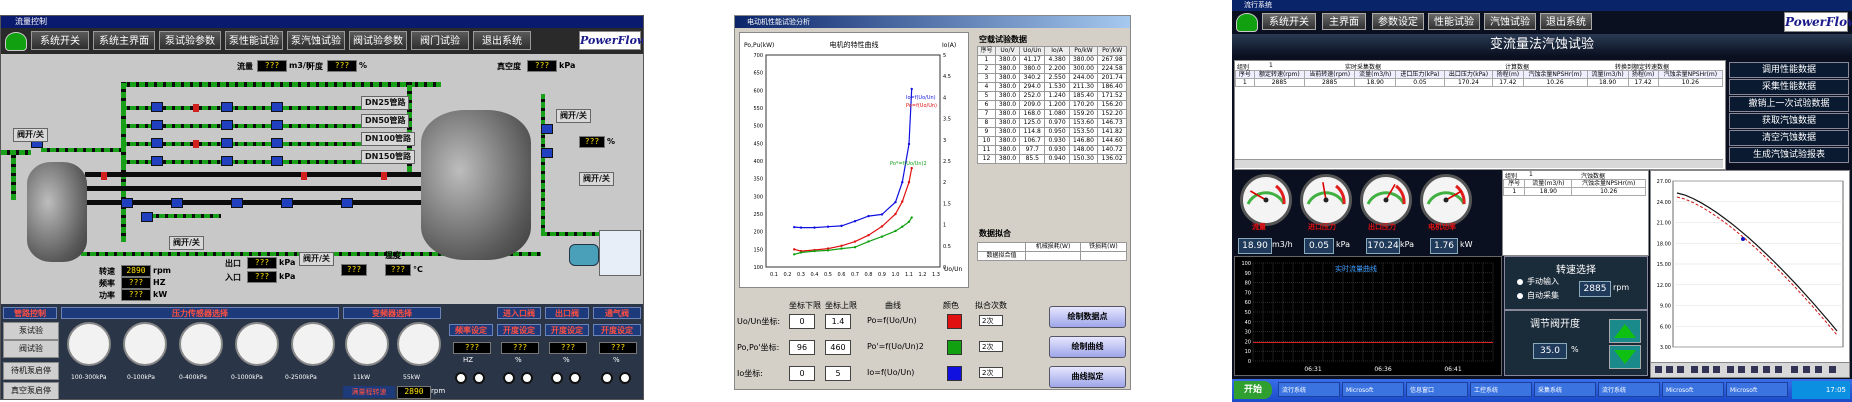 The image size is (1852, 402). What do you see at coordinates (991, 320) in the screenshot?
I see `order-po-select: 2次` at bounding box center [991, 320].